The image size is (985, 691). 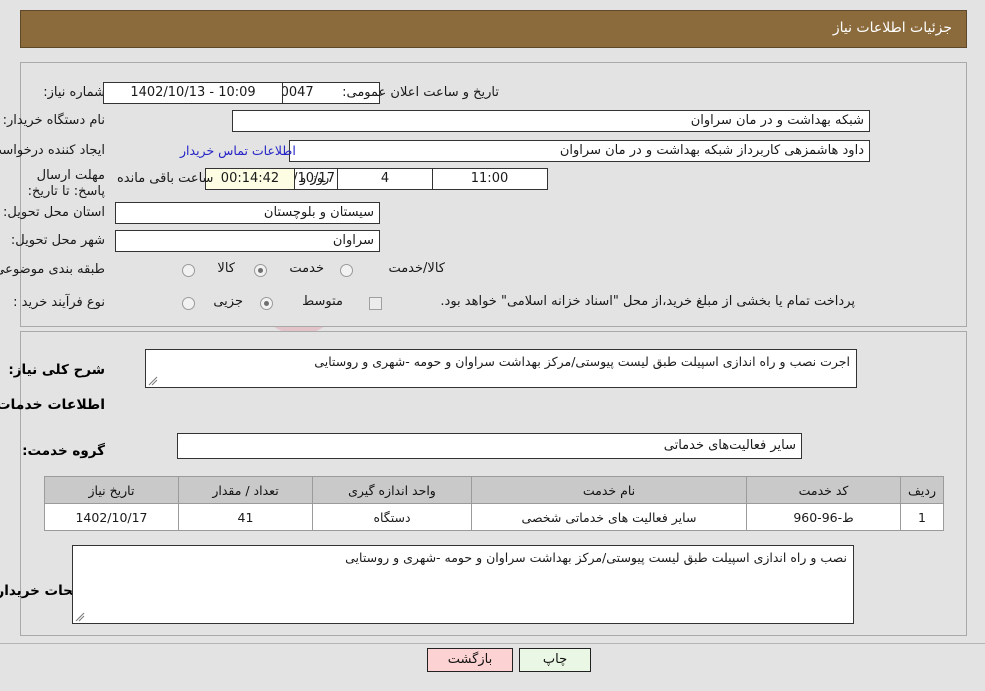 I want to click on process-label: نوع فرآیند خرید :, so click(x=59, y=302).